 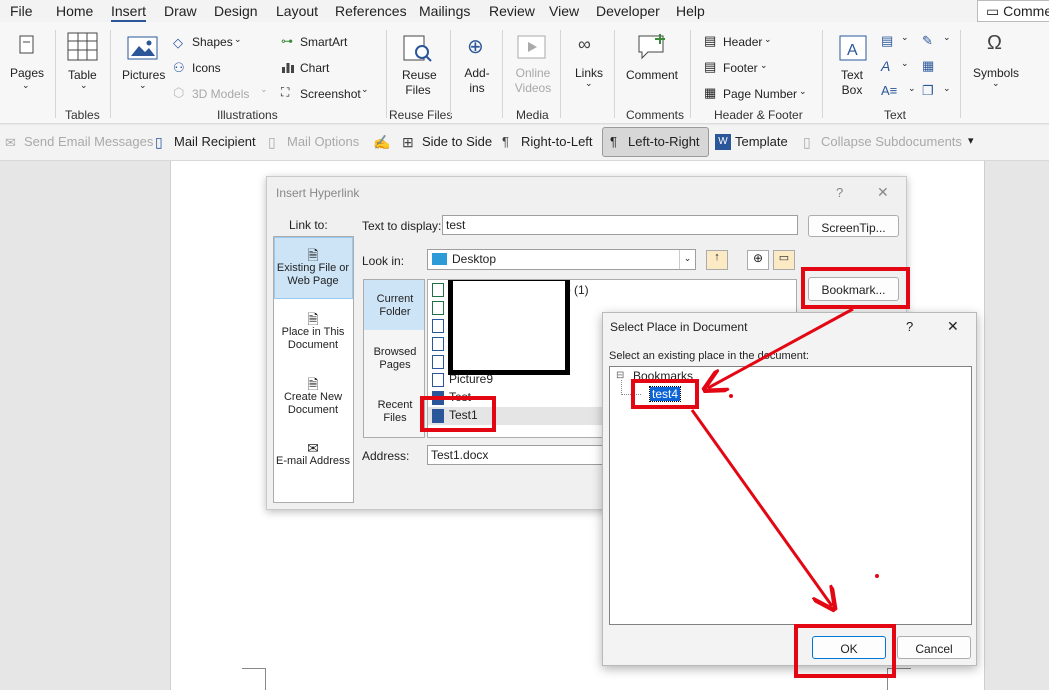 I want to click on annotation-arrows, so click(x=784, y=498).